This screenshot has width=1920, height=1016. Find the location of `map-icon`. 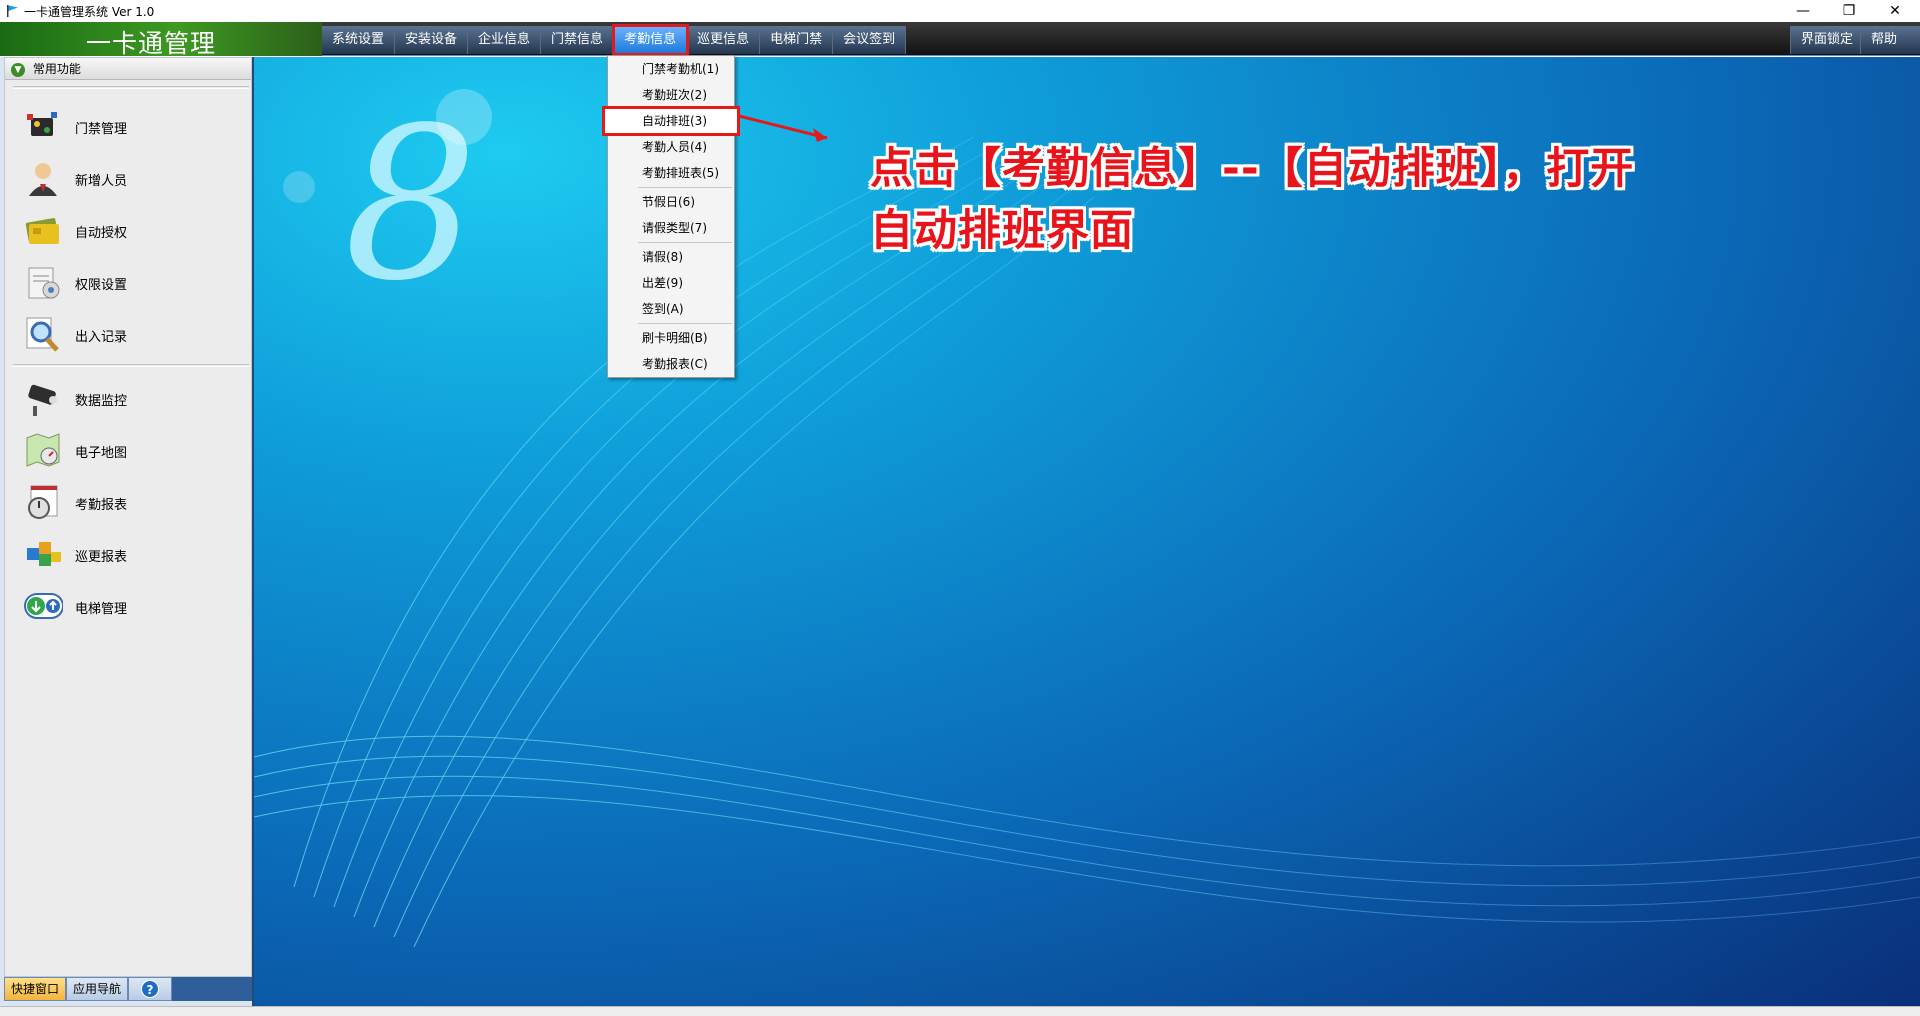

map-icon is located at coordinates (43, 450).